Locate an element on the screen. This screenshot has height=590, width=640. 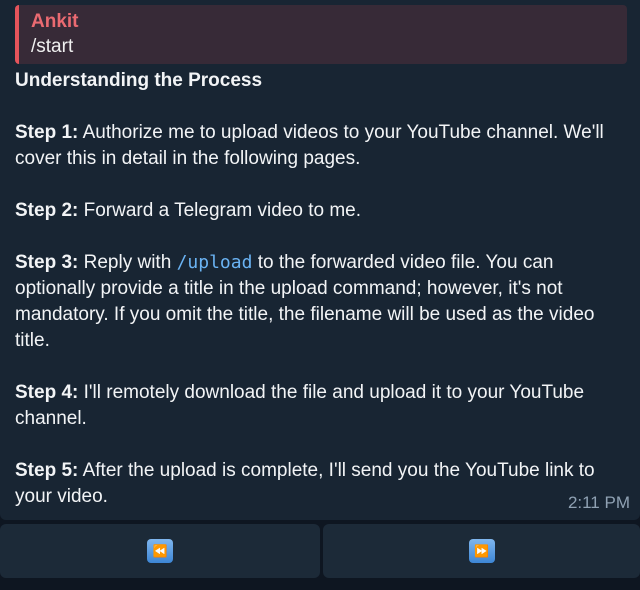
step-4-label: Step 4: is located at coordinates (47, 392).